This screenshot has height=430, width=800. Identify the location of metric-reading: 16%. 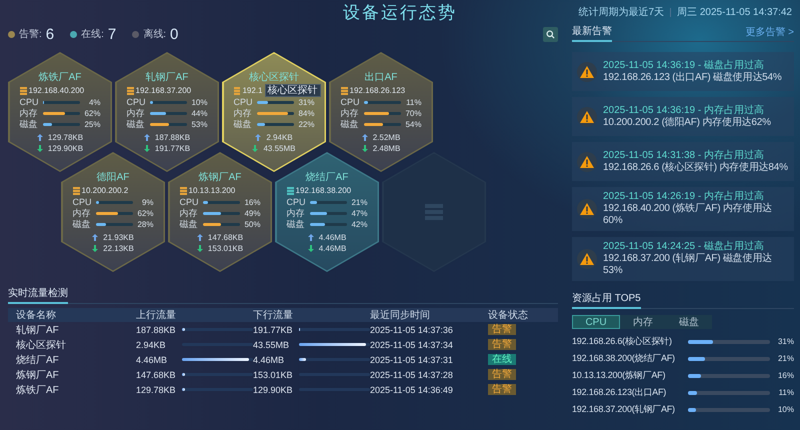
(251, 202).